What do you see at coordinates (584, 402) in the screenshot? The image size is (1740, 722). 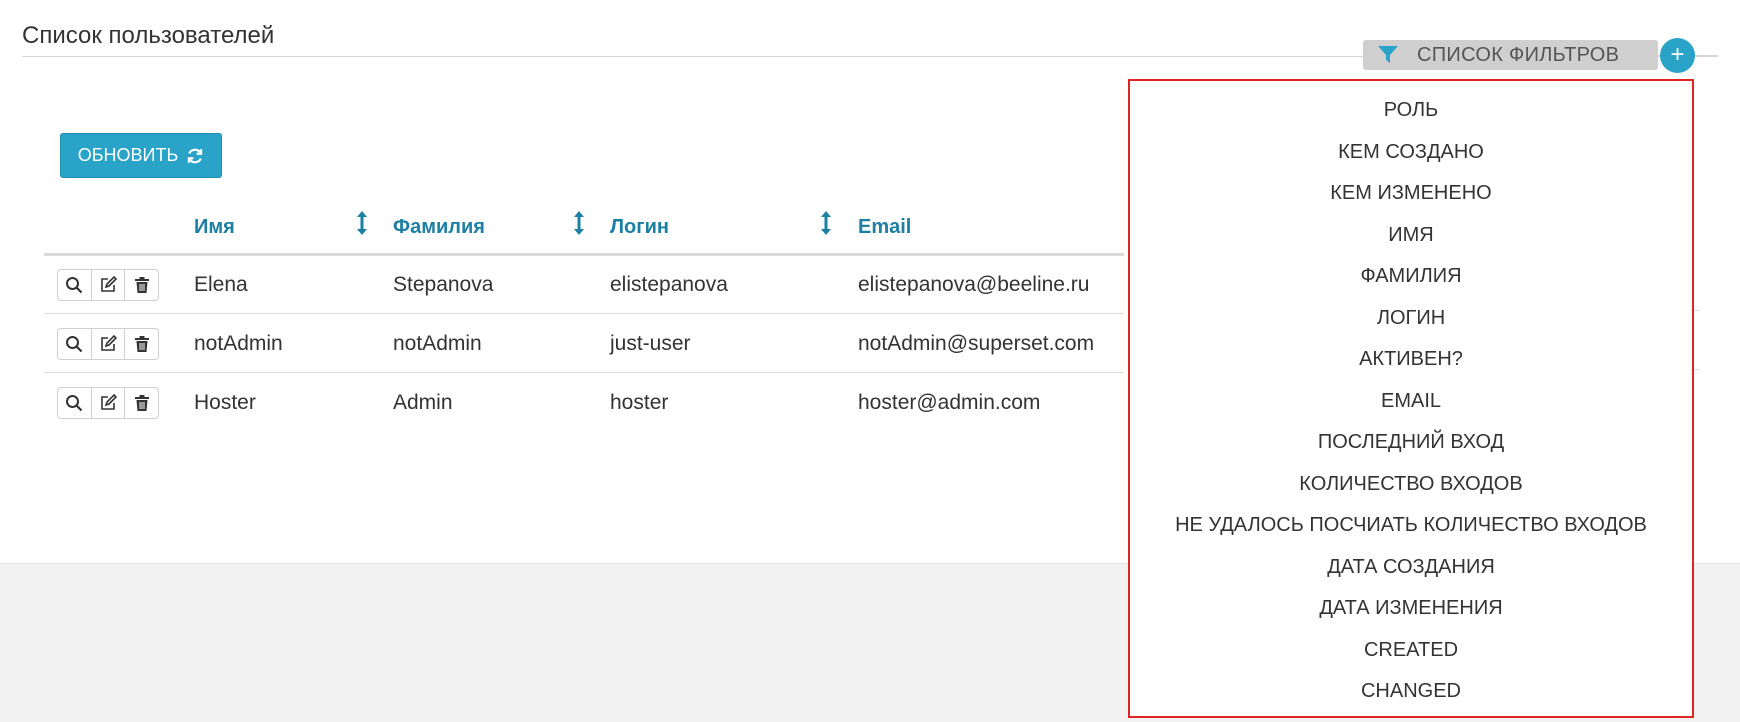 I see `table-row: Hoster Admin hoster hoster@admin.com` at bounding box center [584, 402].